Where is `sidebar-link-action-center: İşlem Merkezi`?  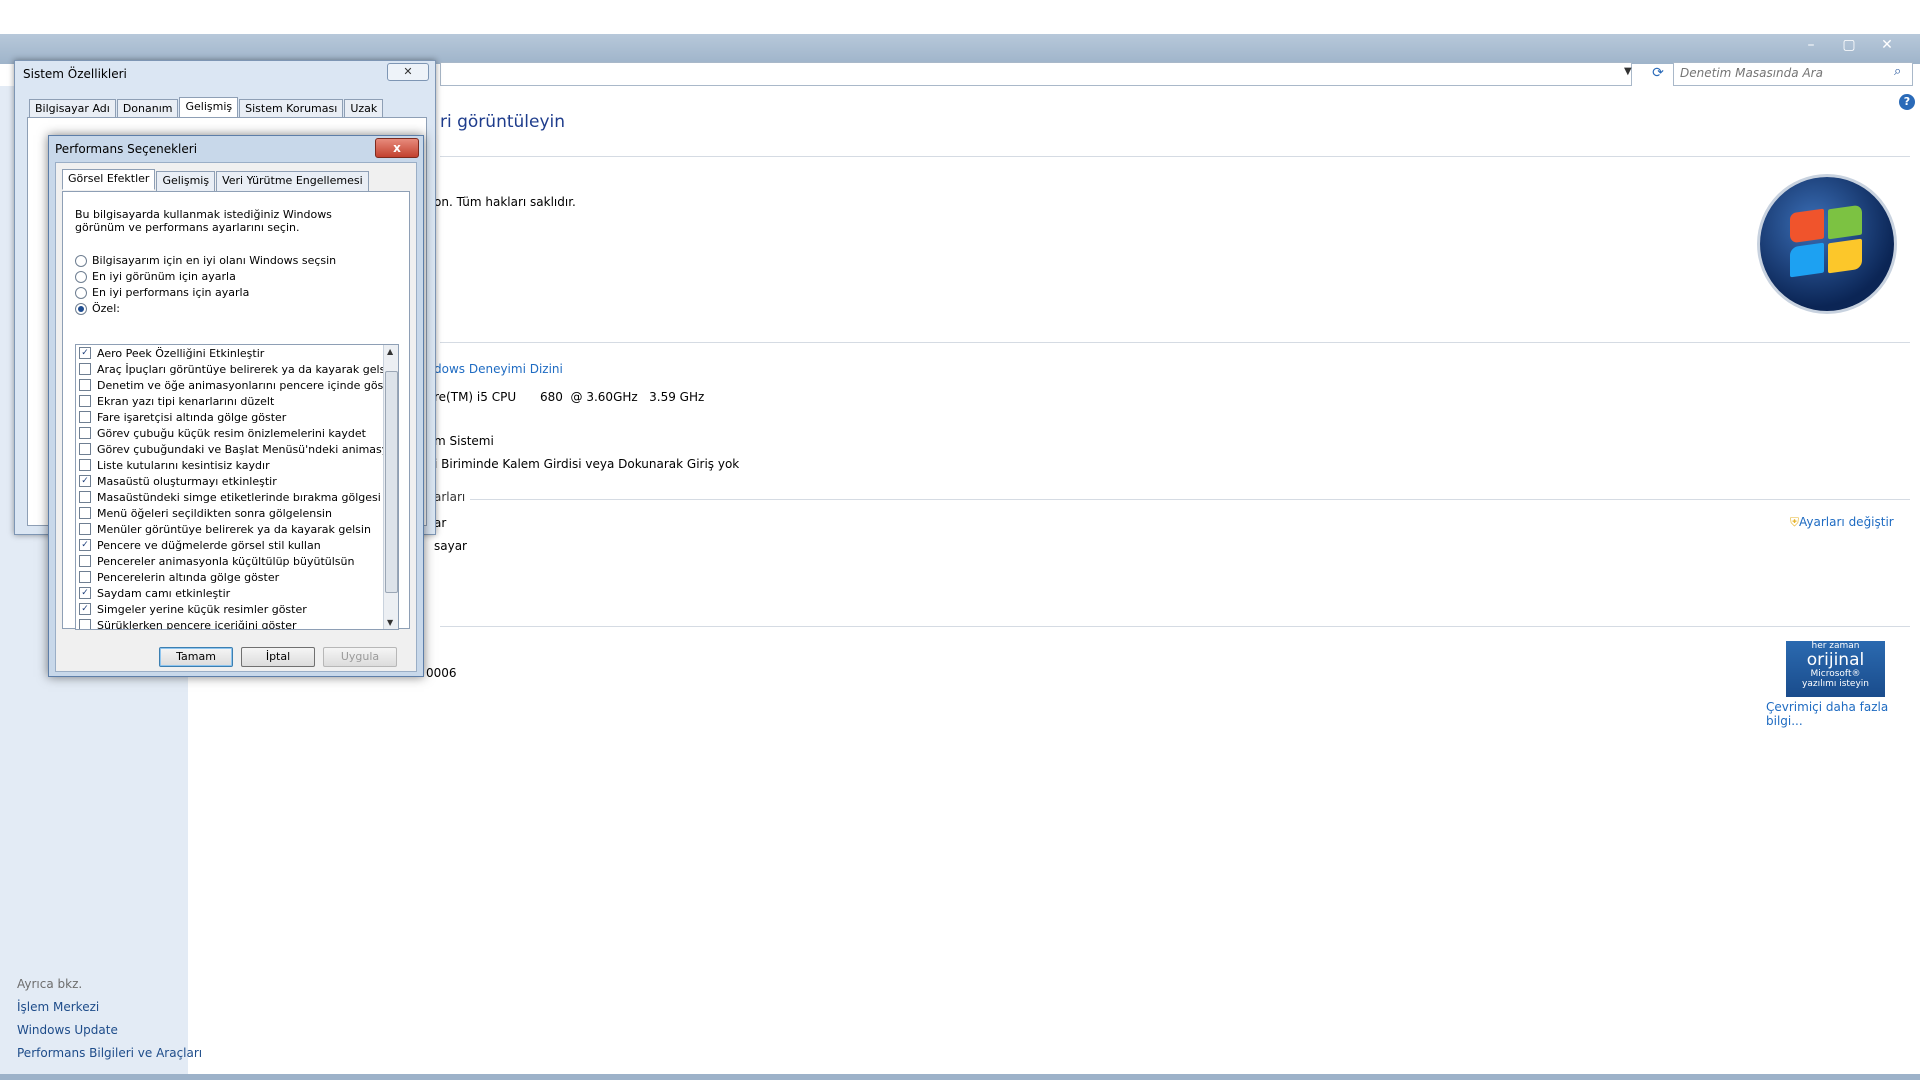 sidebar-link-action-center: İşlem Merkezi is located at coordinates (58, 1007).